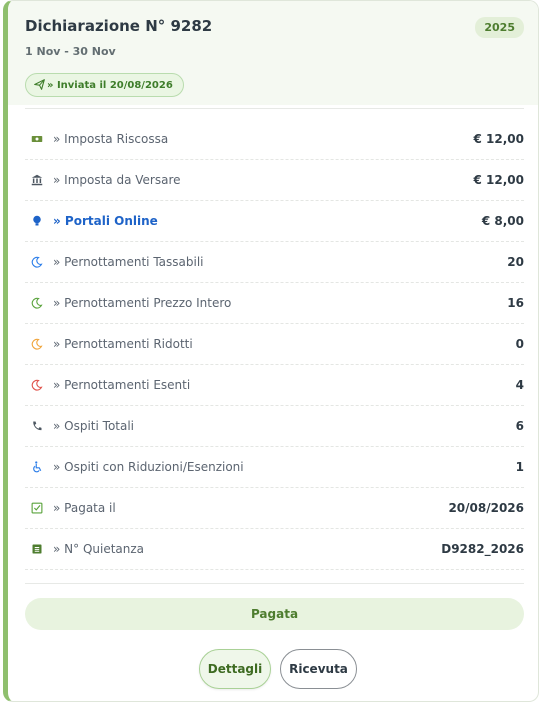  Describe the element at coordinates (274, 614) in the screenshot. I see `status-badge: Pagata` at that location.